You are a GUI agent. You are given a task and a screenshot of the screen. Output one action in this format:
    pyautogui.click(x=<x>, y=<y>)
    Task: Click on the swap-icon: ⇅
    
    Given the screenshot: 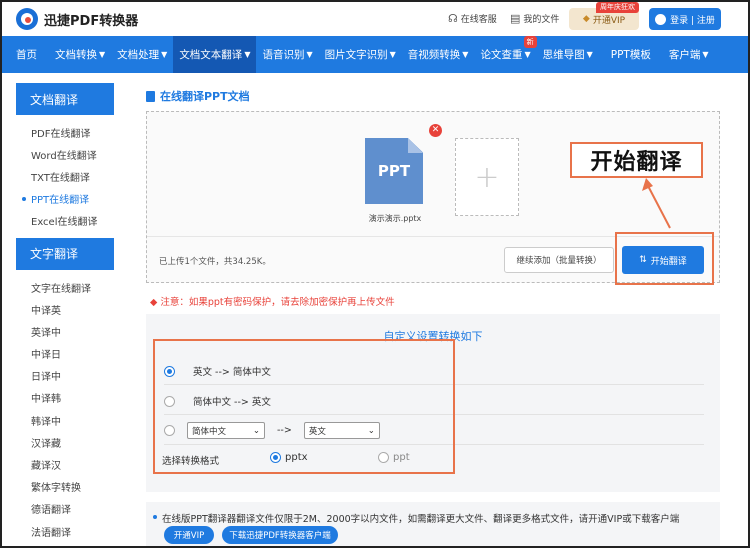 What is the action you would take?
    pyautogui.click(x=643, y=260)
    